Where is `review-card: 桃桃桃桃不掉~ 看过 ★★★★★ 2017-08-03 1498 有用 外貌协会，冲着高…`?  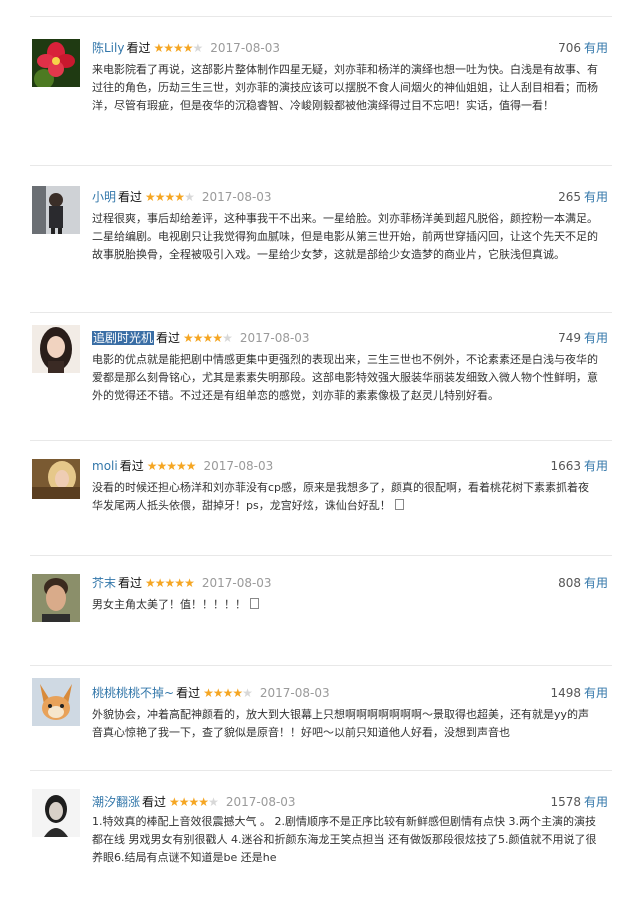 review-card: 桃桃桃桃不掉~ 看过 ★★★★★ 2017-08-03 1498 有用 外貌协会，冲着高… is located at coordinates (321, 715).